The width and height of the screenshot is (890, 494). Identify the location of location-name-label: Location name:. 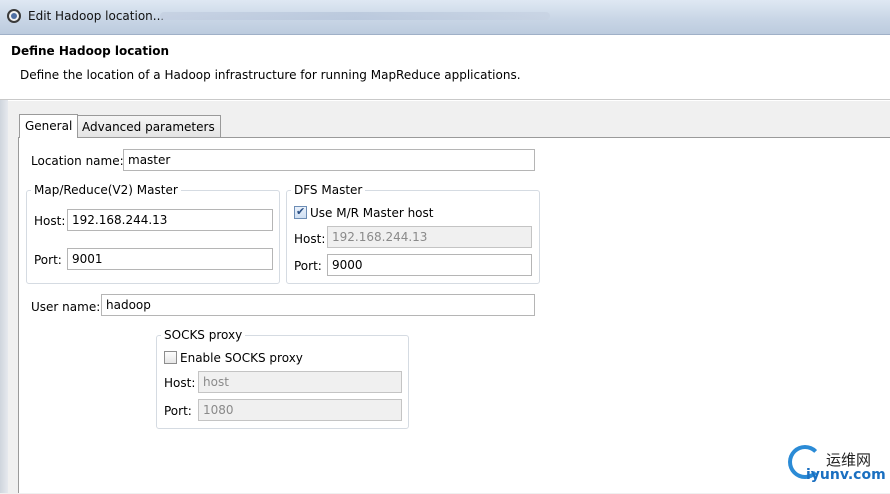
(77, 161).